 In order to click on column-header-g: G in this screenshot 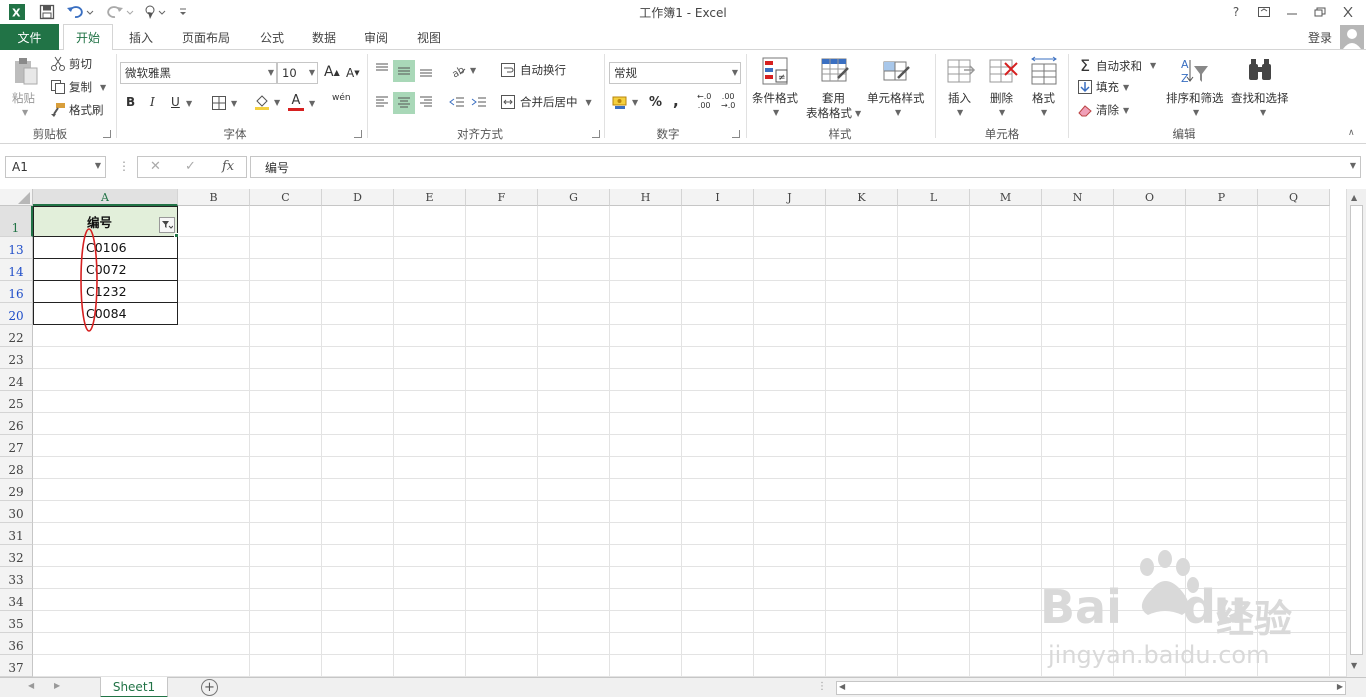, I will do `click(574, 197)`.